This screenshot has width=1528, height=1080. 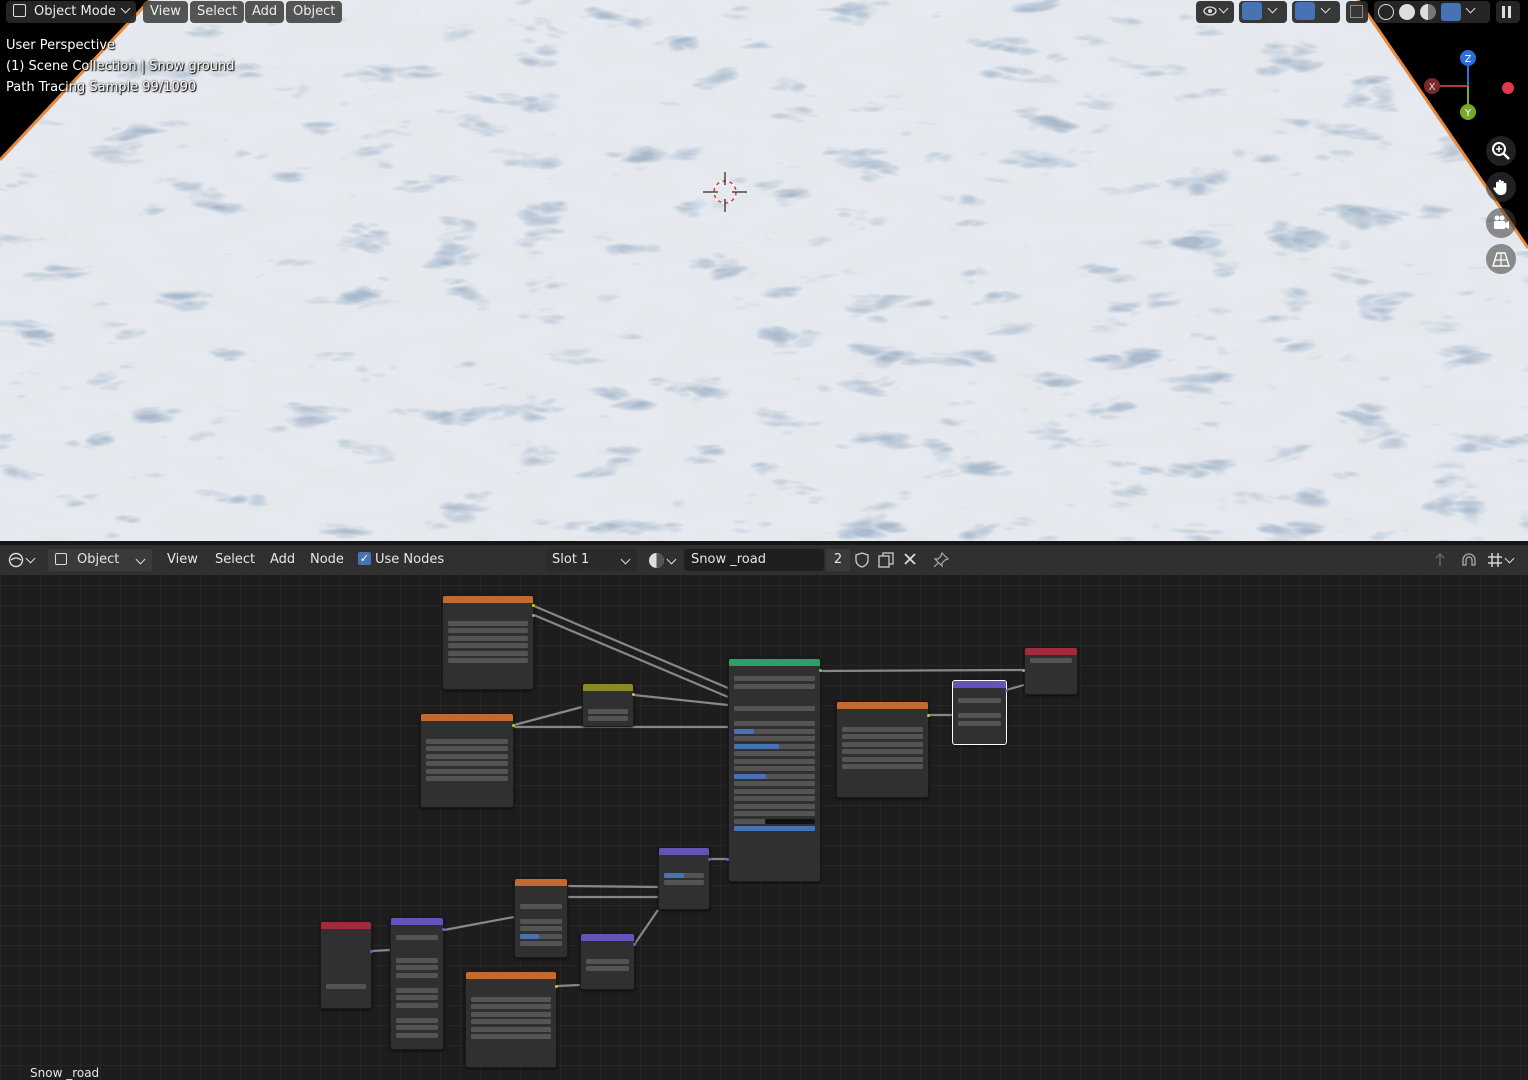 What do you see at coordinates (314, 12) in the screenshot?
I see `menu-object: Object` at bounding box center [314, 12].